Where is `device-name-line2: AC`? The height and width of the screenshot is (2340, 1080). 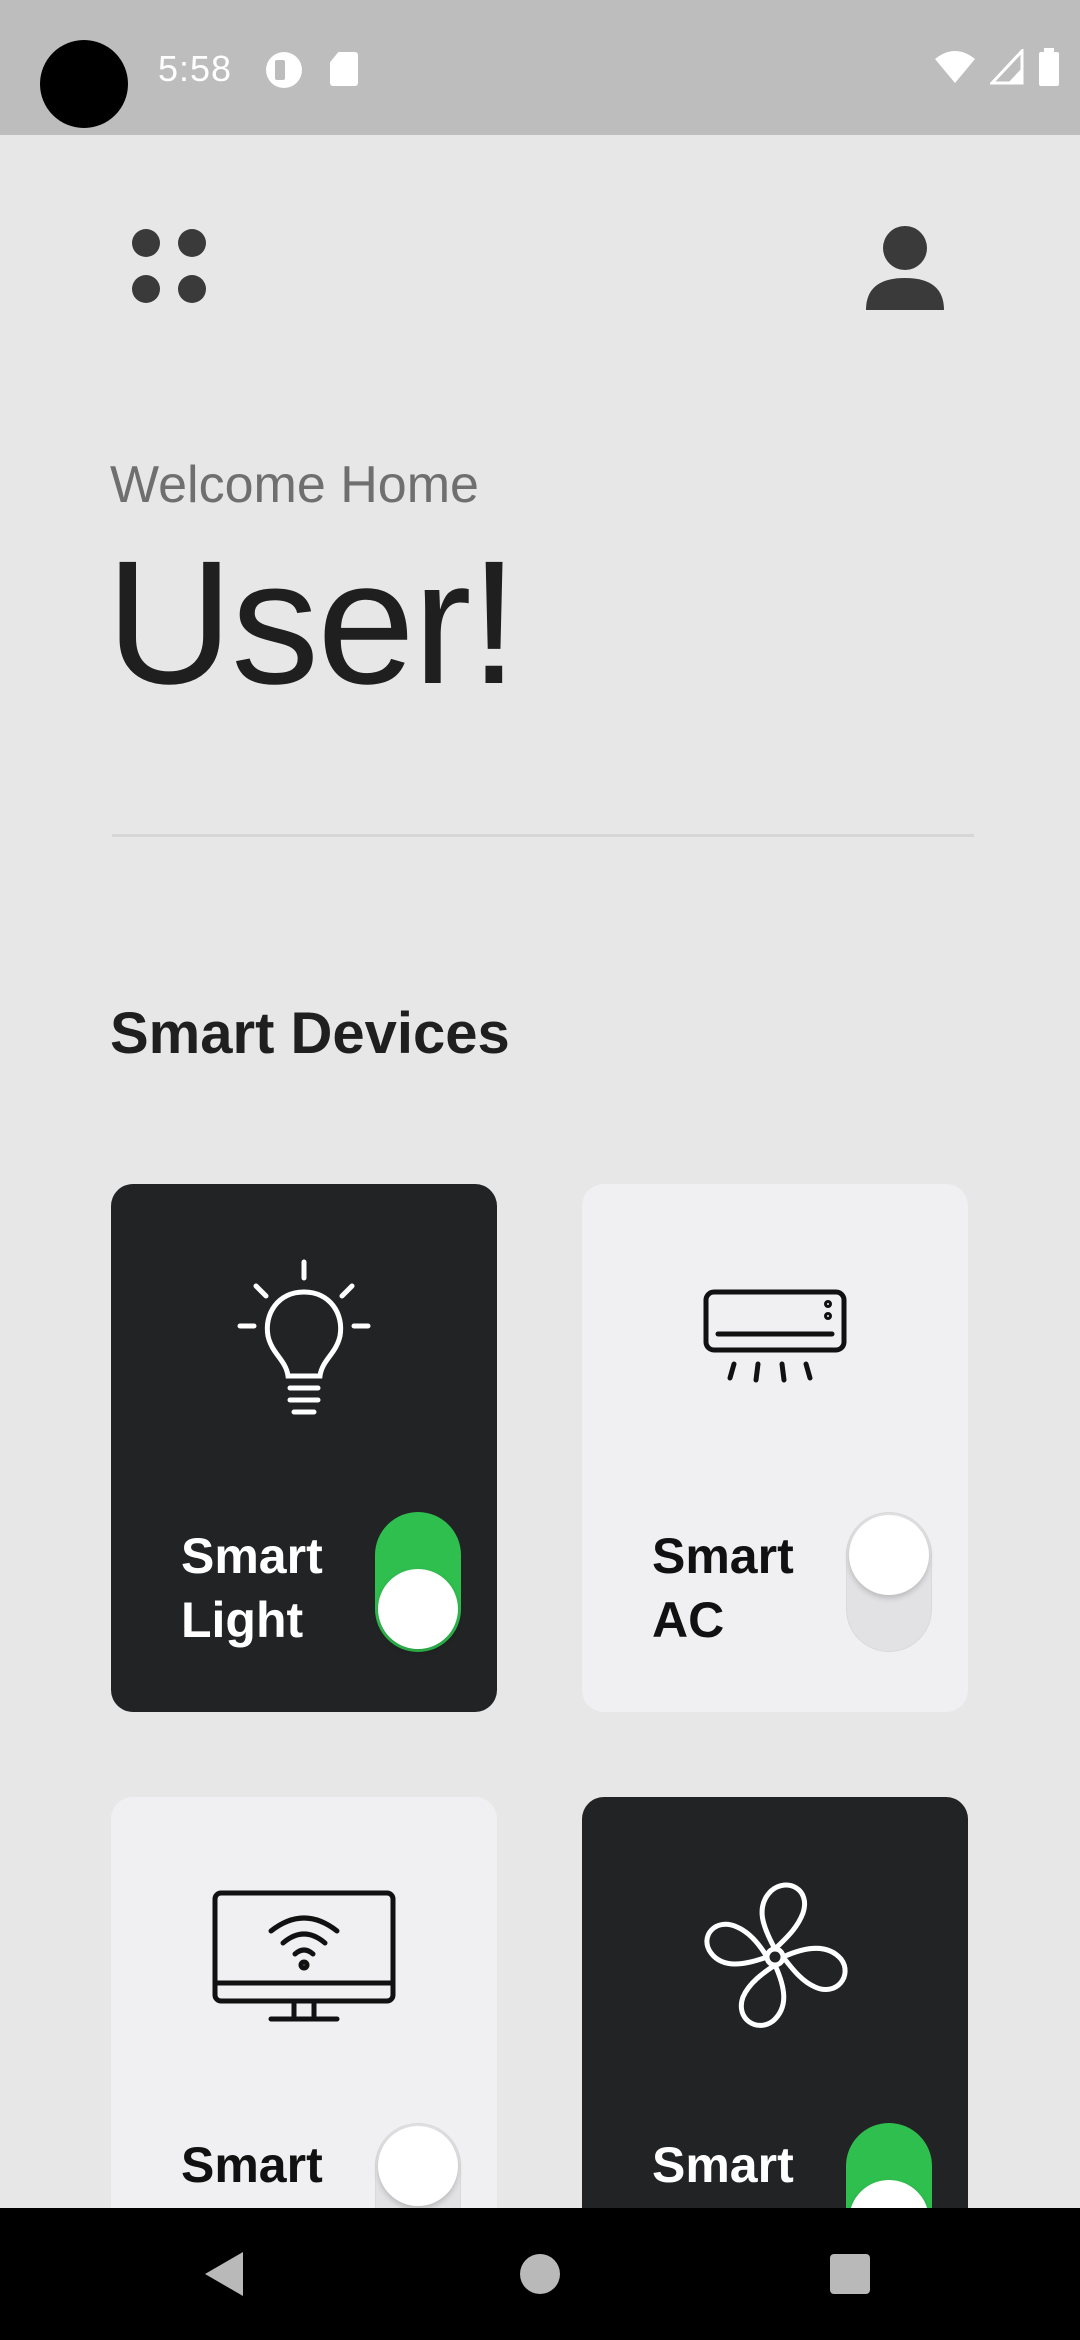 device-name-line2: AC is located at coordinates (688, 1620).